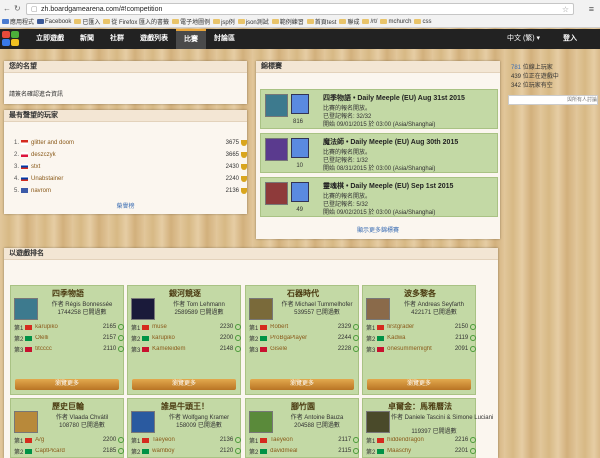 The width and height of the screenshot is (600, 458). What do you see at coordinates (251, 254) in the screenshot?
I see `rankings-title: 以遊戲排名` at bounding box center [251, 254].